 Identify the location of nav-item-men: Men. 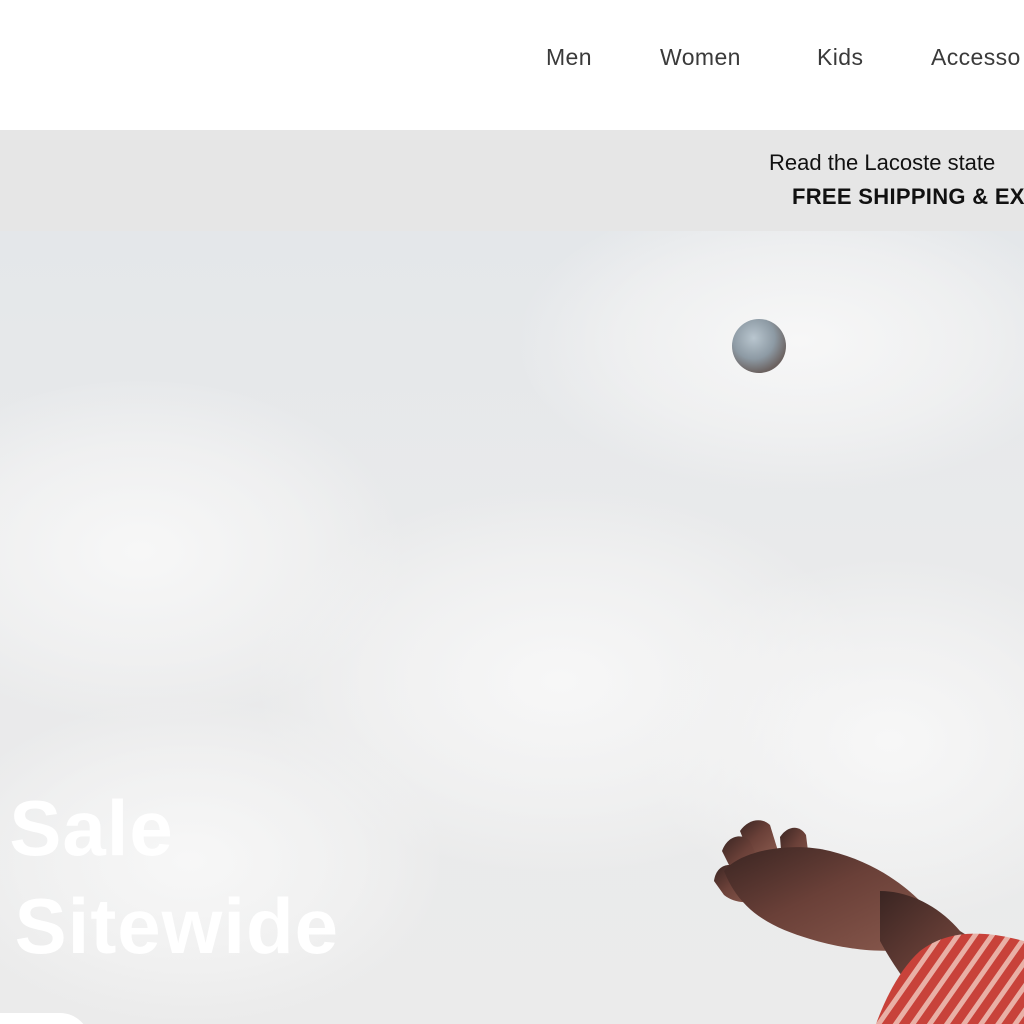
(569, 57).